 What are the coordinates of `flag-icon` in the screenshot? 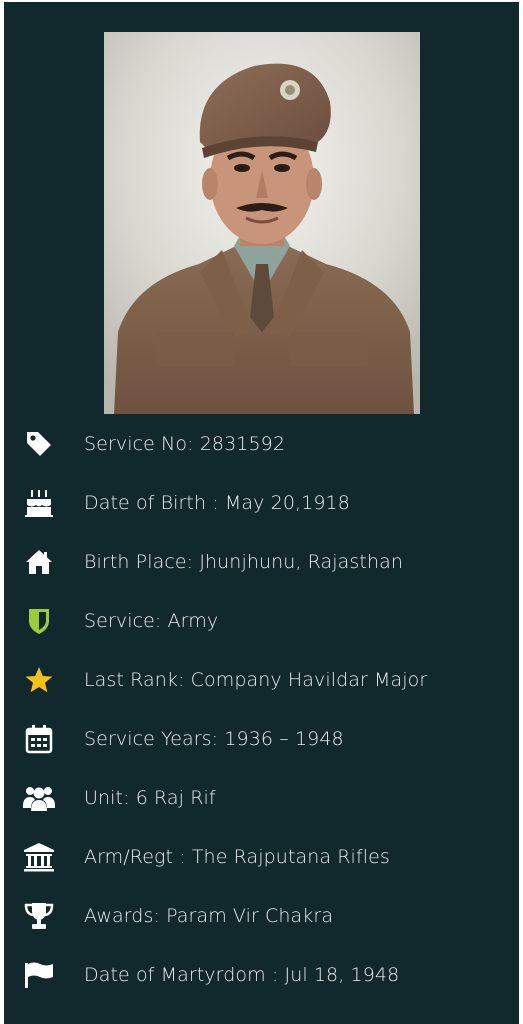 It's located at (39, 975).